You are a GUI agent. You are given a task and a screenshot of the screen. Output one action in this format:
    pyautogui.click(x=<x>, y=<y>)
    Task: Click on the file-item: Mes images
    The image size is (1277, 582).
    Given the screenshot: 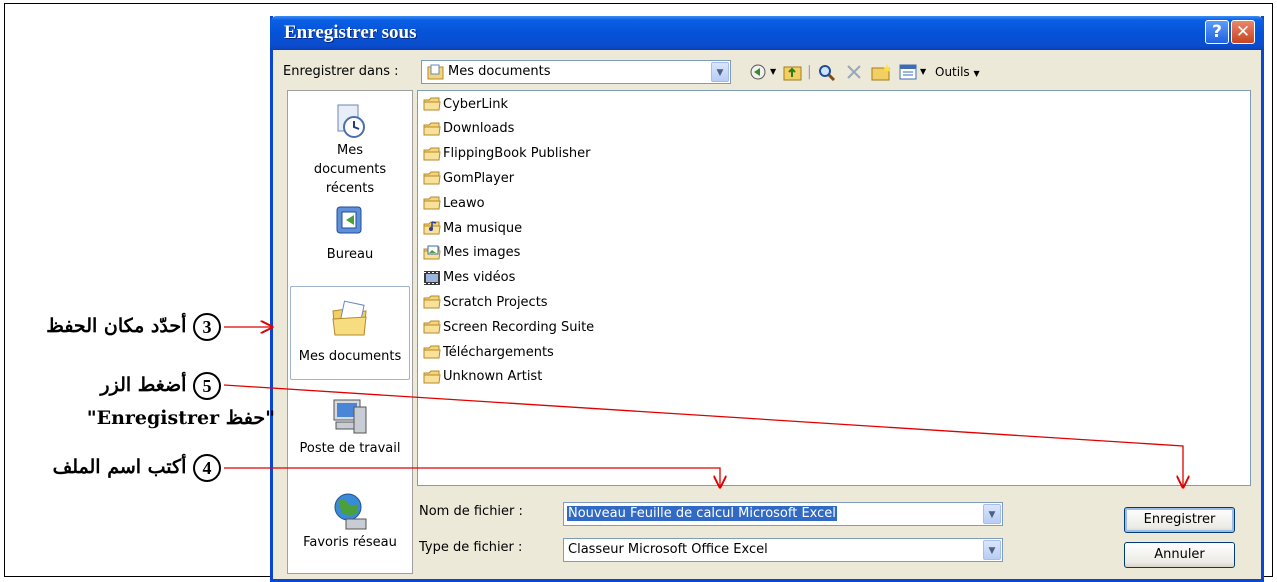 What is the action you would take?
    pyautogui.click(x=471, y=253)
    